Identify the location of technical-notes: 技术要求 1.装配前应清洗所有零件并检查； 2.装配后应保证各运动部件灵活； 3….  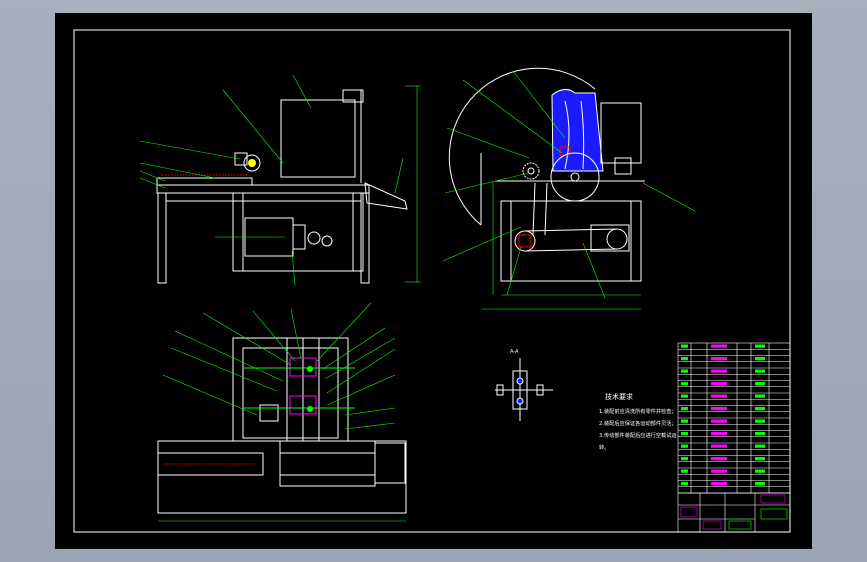
(638, 421).